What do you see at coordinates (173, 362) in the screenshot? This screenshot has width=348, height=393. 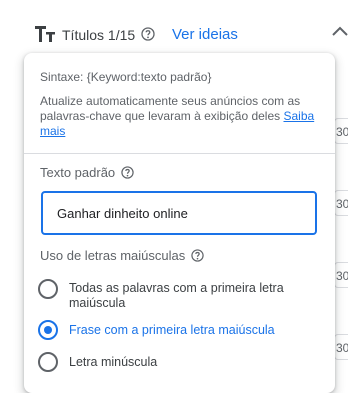 I see `case-option-lowercase: Letra minúscula` at bounding box center [173, 362].